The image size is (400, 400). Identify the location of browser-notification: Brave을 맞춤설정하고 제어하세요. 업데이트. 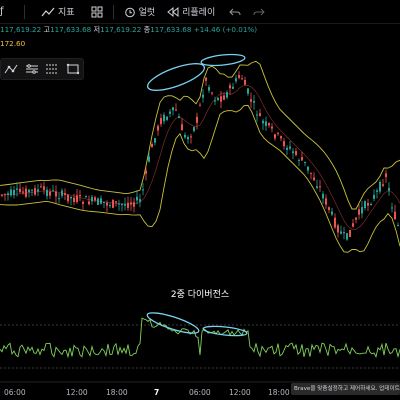
(345, 389).